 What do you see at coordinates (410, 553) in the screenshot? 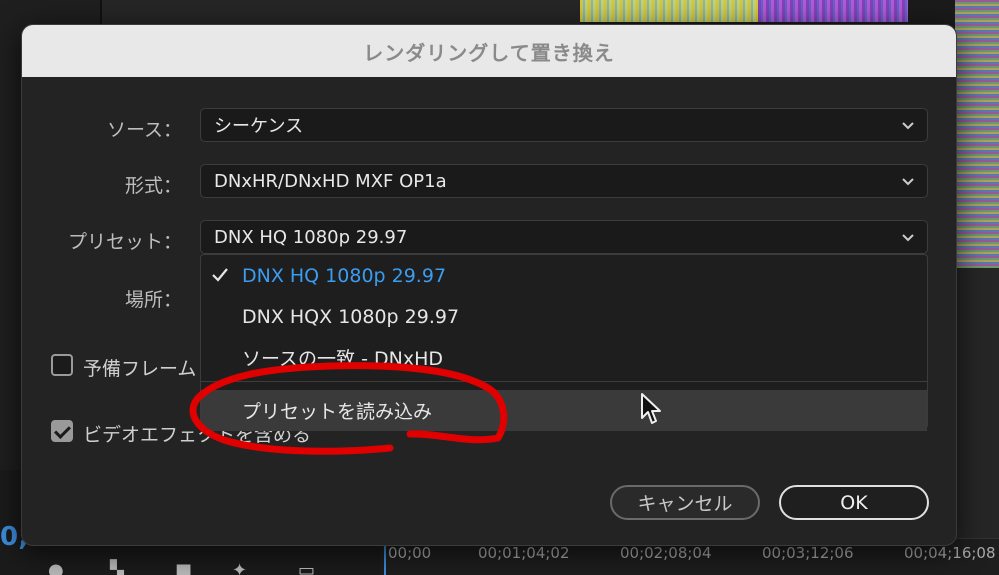
I see `timecode-0: 00;00` at bounding box center [410, 553].